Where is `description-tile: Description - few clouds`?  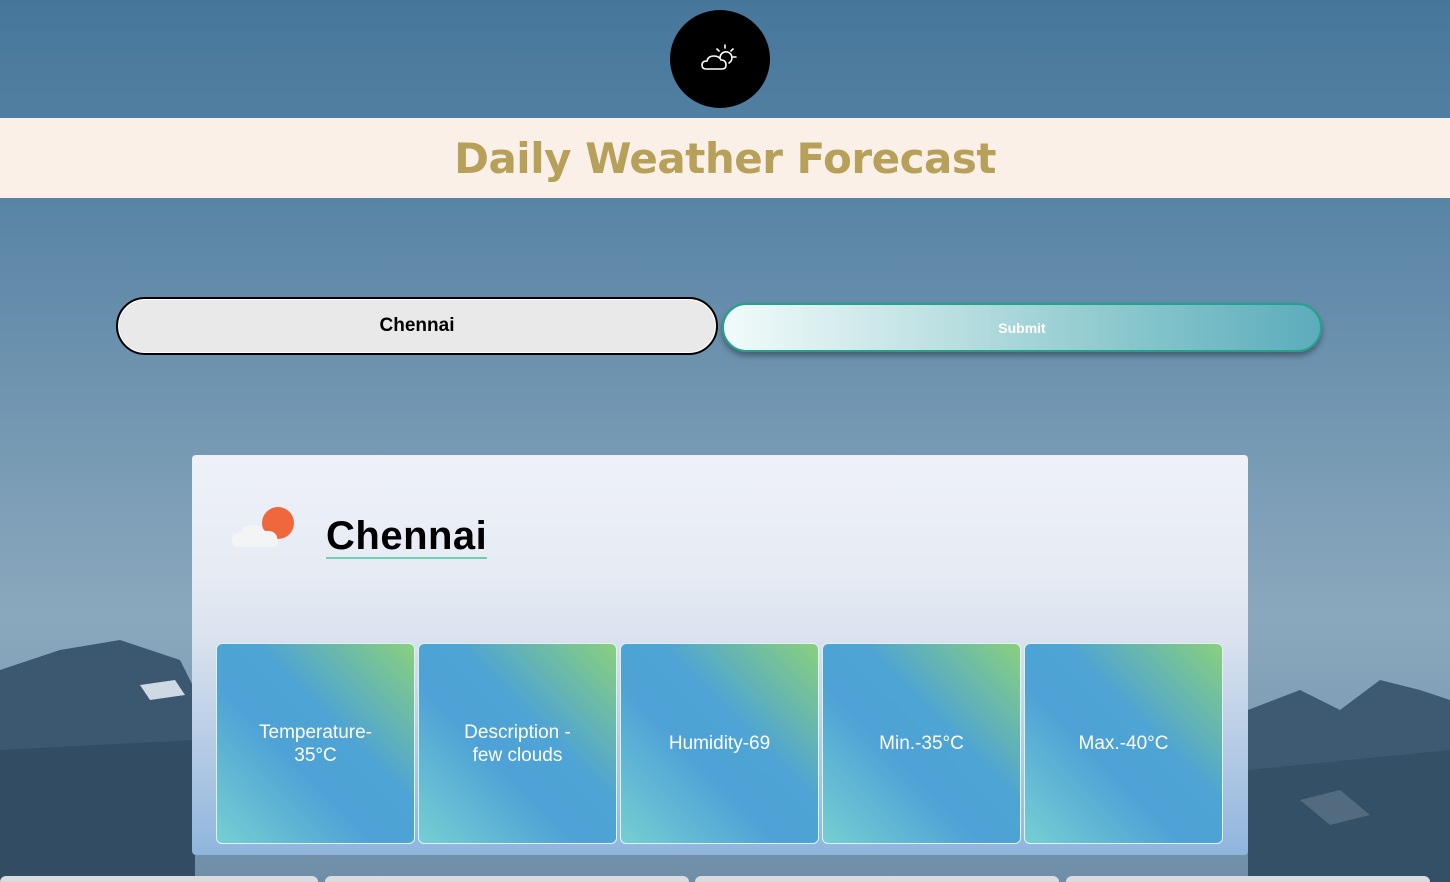
description-tile: Description - few clouds is located at coordinates (517, 743).